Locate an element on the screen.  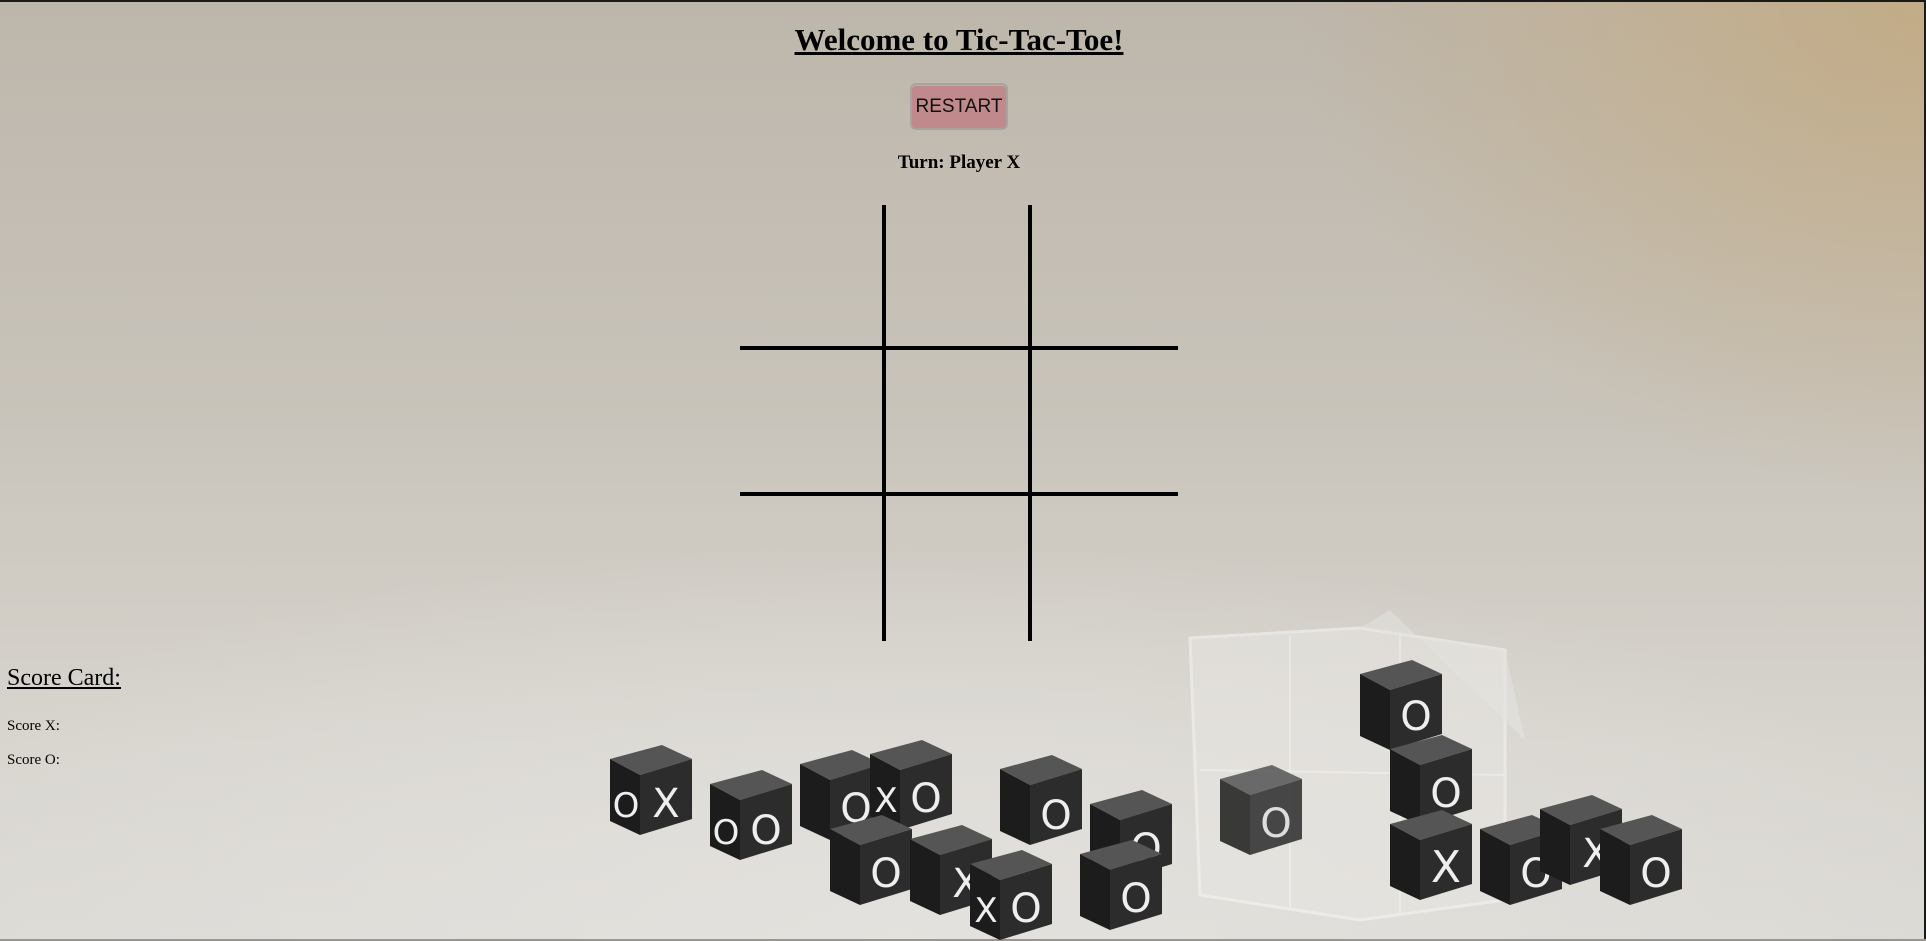
score-o: Score O: is located at coordinates (33, 760).